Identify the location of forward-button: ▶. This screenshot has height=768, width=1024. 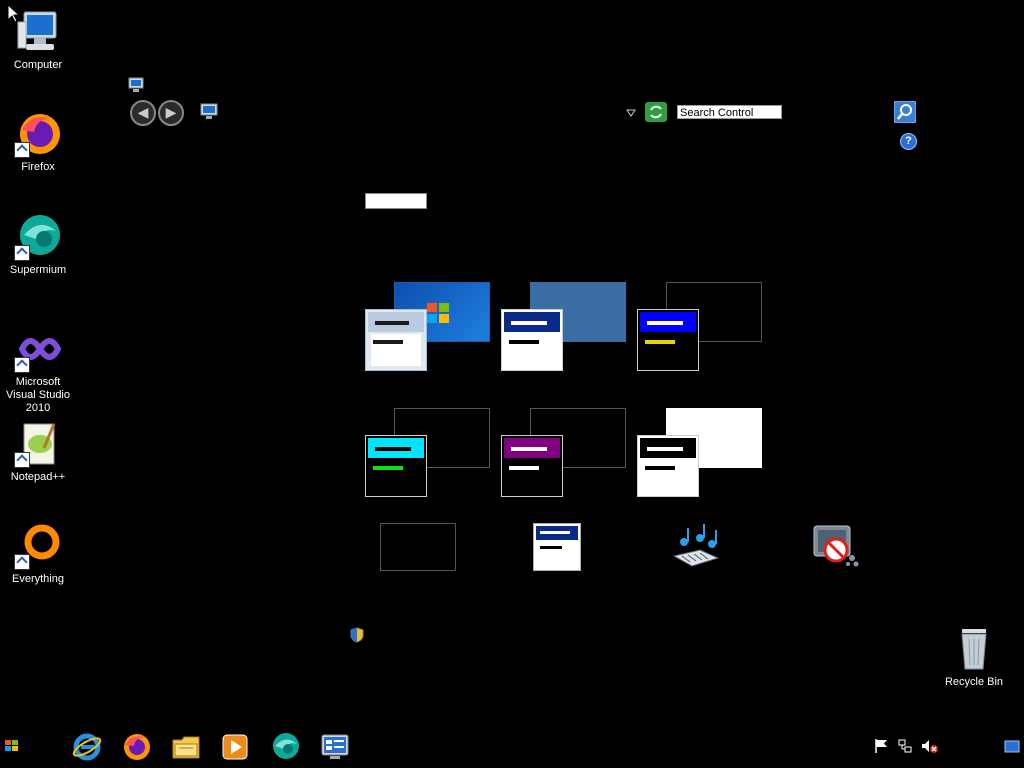
(171, 113).